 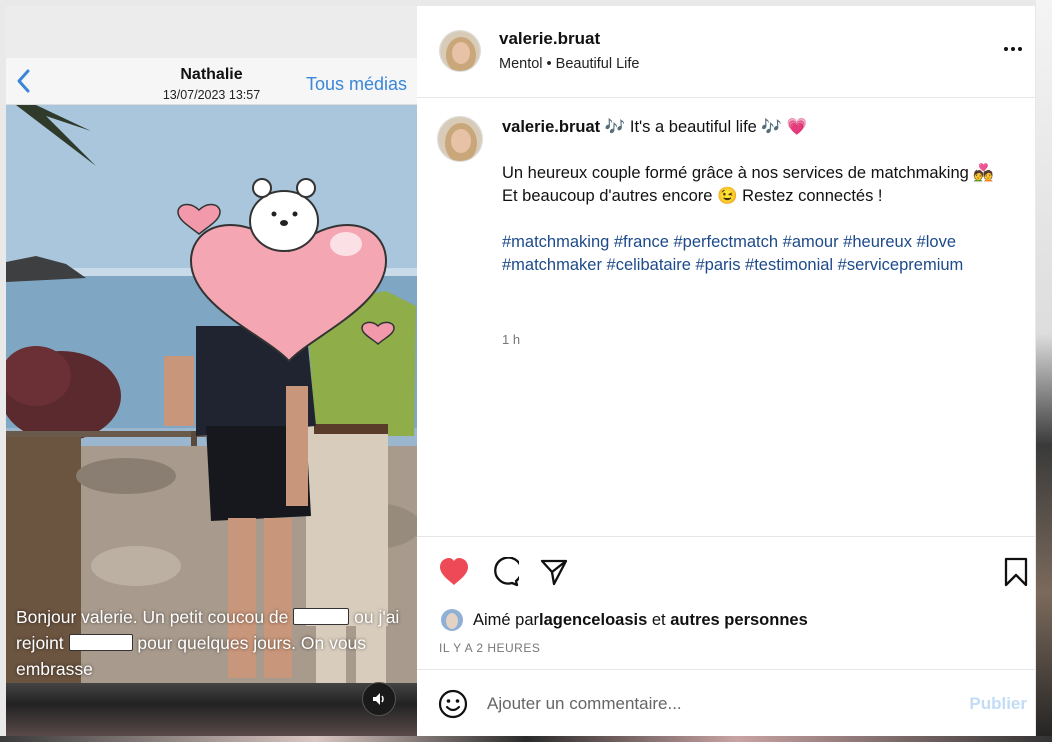 What do you see at coordinates (998, 704) in the screenshot?
I see `publish-button: Publier` at bounding box center [998, 704].